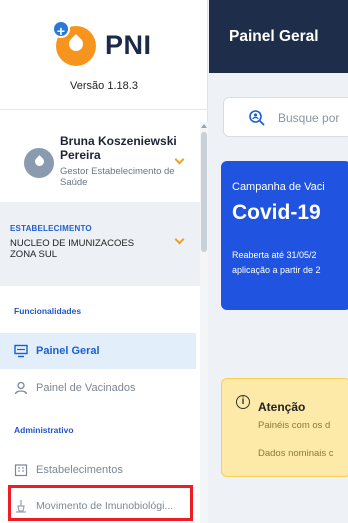 This screenshot has width=348, height=523. What do you see at coordinates (274, 36) in the screenshot?
I see `page-title: Painel Geral` at bounding box center [274, 36].